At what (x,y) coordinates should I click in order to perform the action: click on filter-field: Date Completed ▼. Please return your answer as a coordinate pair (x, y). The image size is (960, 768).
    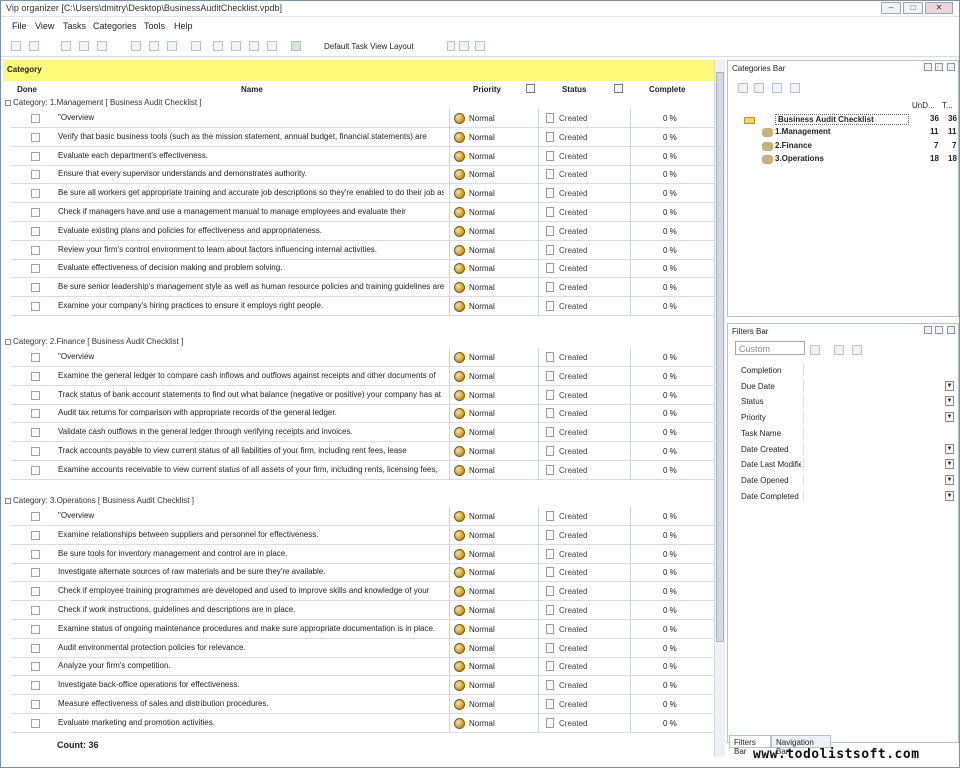
    Looking at the image, I should click on (845, 496).